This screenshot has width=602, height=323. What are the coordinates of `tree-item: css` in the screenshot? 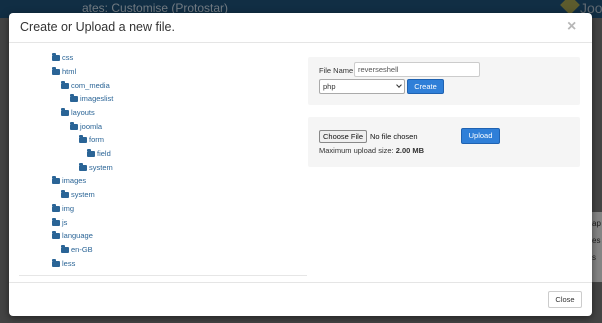 It's located at (62, 58).